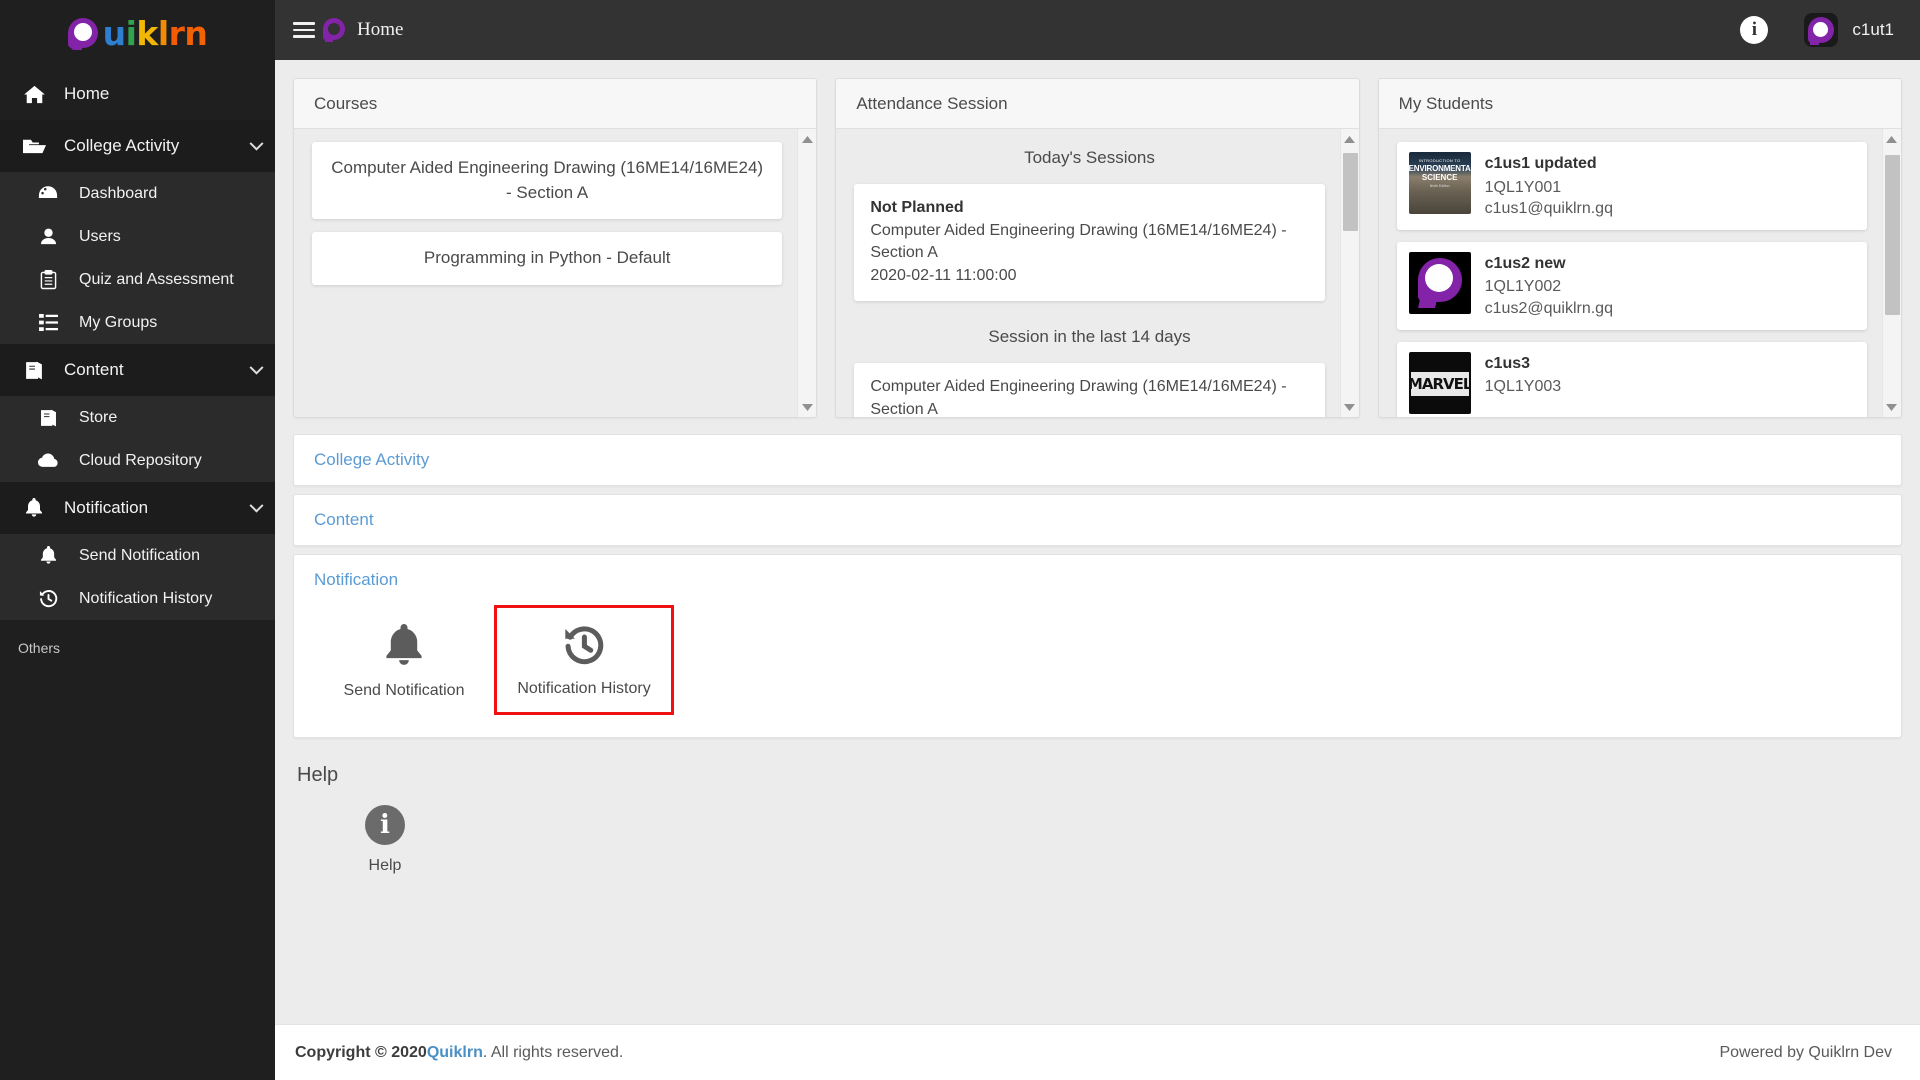 The height and width of the screenshot is (1080, 1920). I want to click on todays-sessions-heading: Today's Sessions, so click(1089, 157).